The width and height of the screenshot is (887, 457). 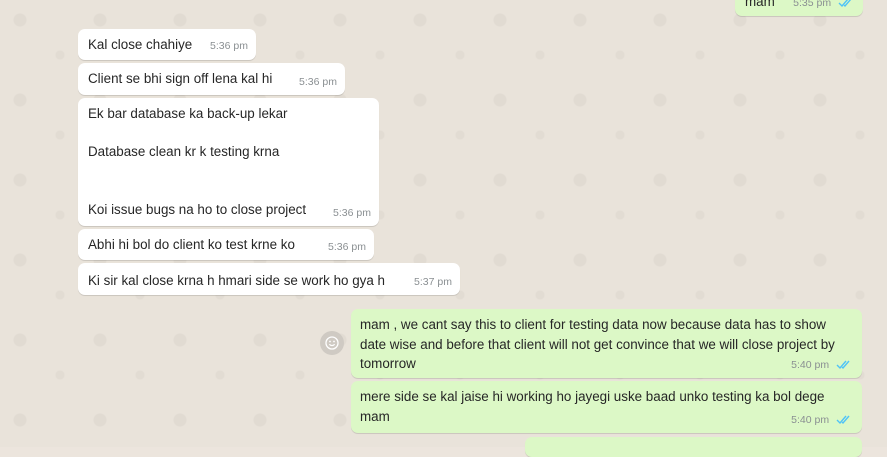 I want to click on message-text: Client se bhi sign off lena kal hi, so click(x=180, y=78).